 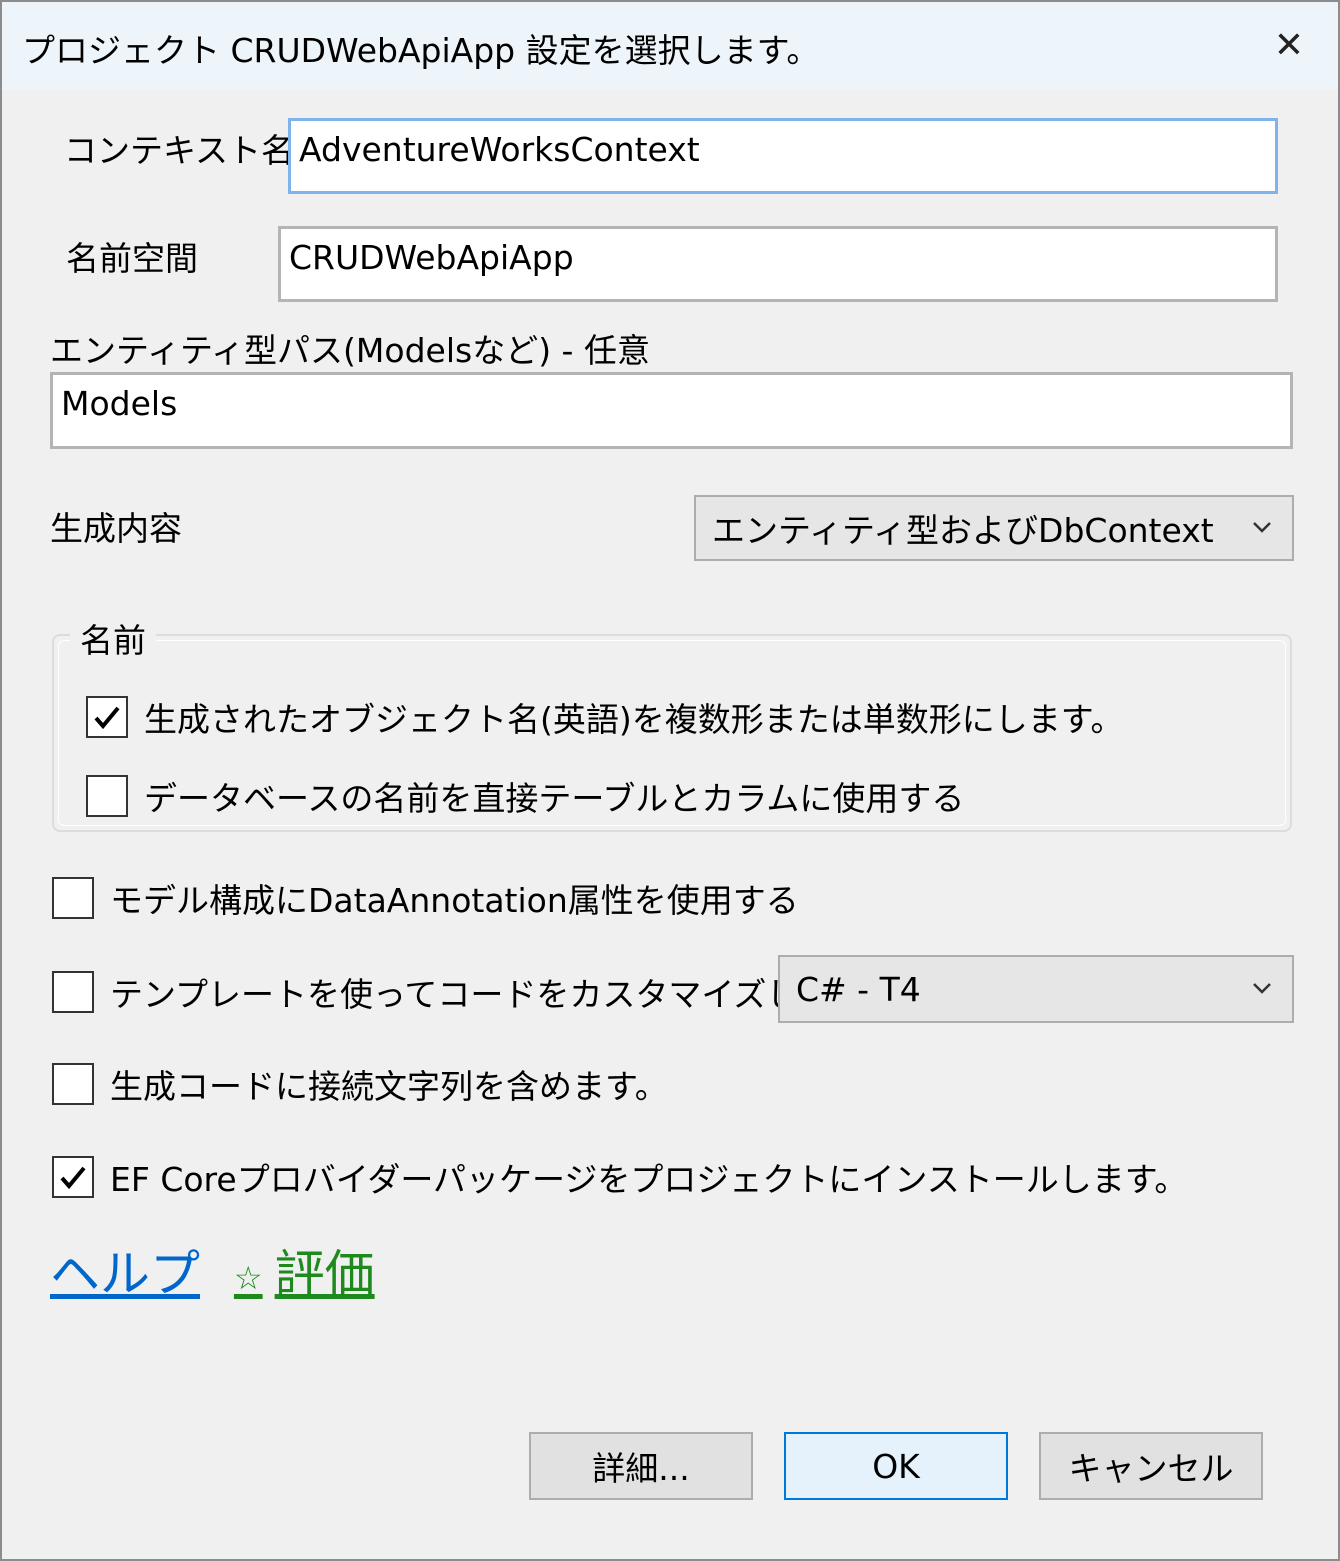 I want to click on namespace-input: CRUDWebApiApp, so click(x=778, y=264).